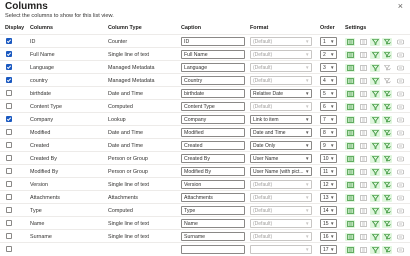 The width and height of the screenshot is (410, 256). What do you see at coordinates (213, 54) in the screenshot?
I see `caption-input: Full Name` at bounding box center [213, 54].